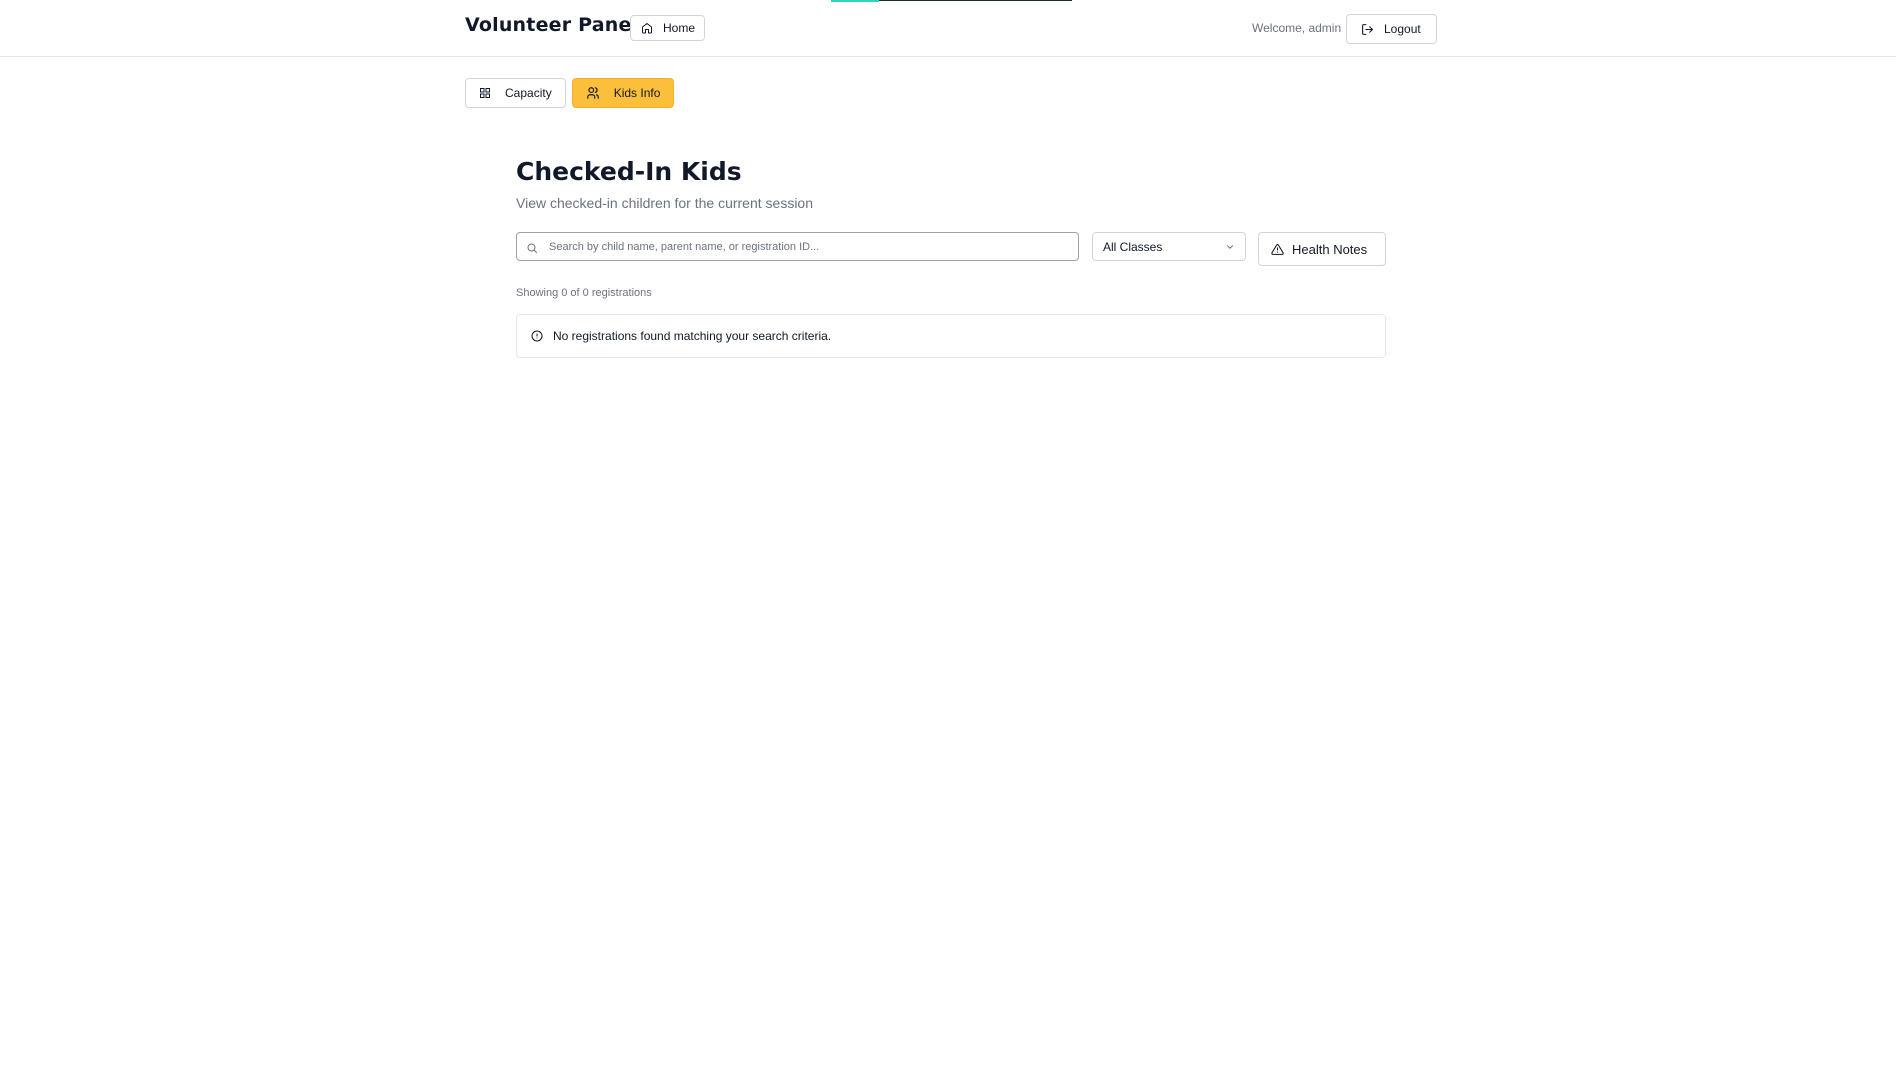 This screenshot has width=1896, height=1080. What do you see at coordinates (647, 28) in the screenshot?
I see `home-icon` at bounding box center [647, 28].